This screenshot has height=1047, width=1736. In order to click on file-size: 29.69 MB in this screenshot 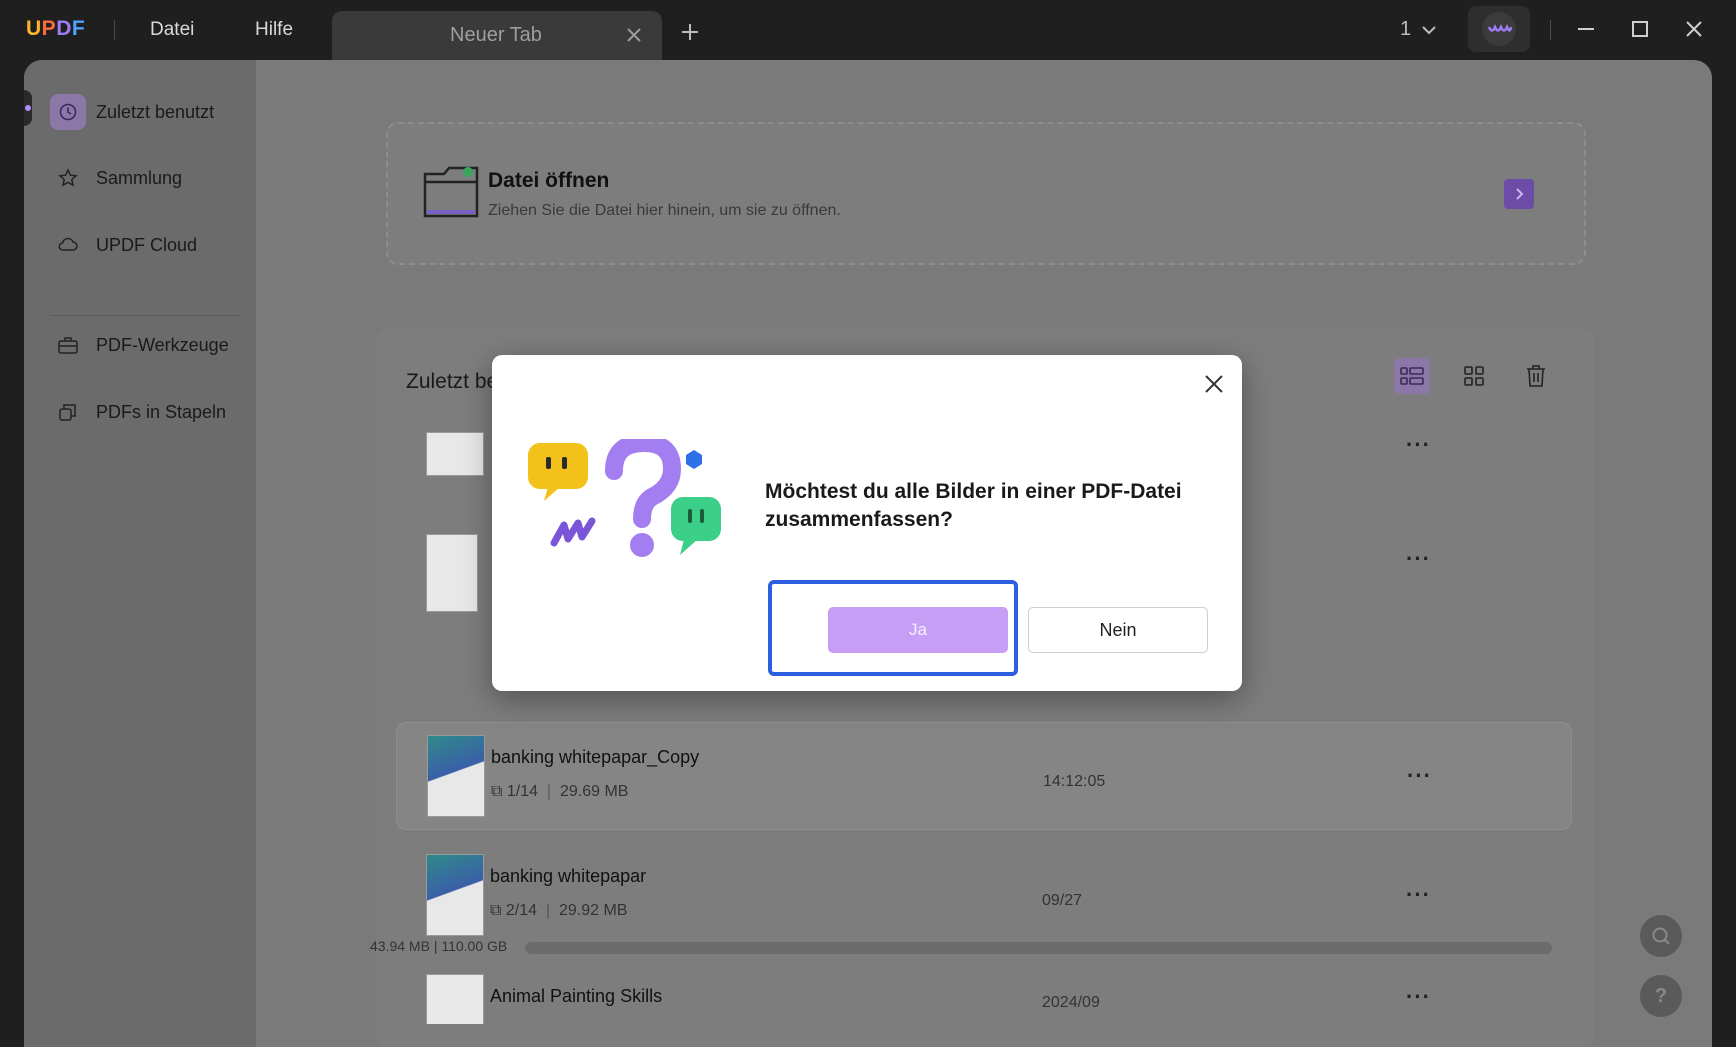, I will do `click(594, 791)`.